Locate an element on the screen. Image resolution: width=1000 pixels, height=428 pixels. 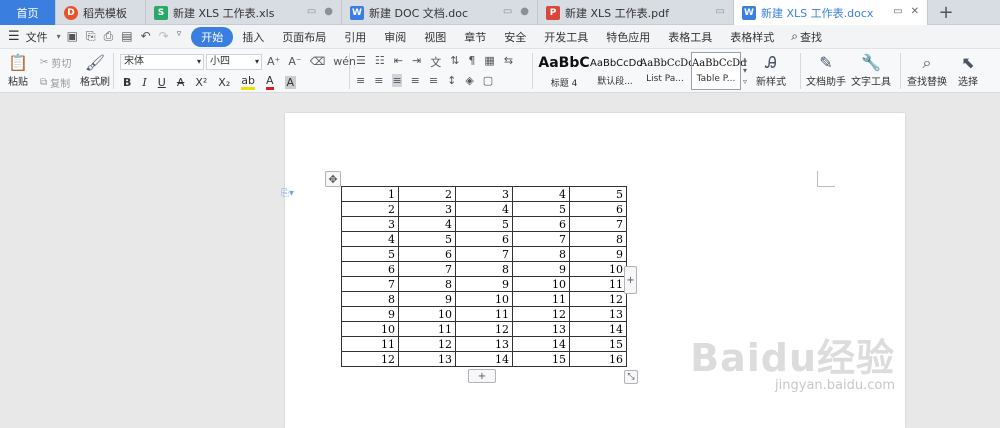
cut-button: ✂ 剪切 is located at coordinates (55, 62).